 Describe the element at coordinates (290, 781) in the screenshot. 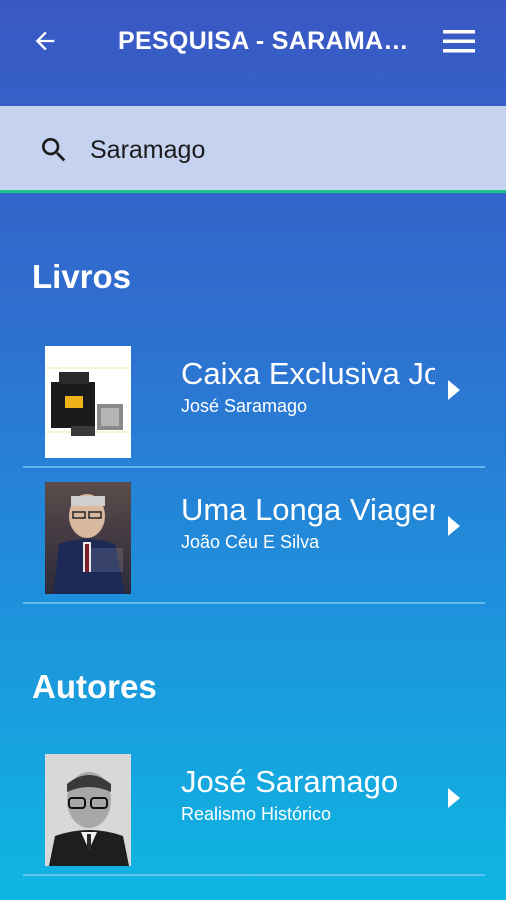

I see `author-name: José Saramago` at that location.